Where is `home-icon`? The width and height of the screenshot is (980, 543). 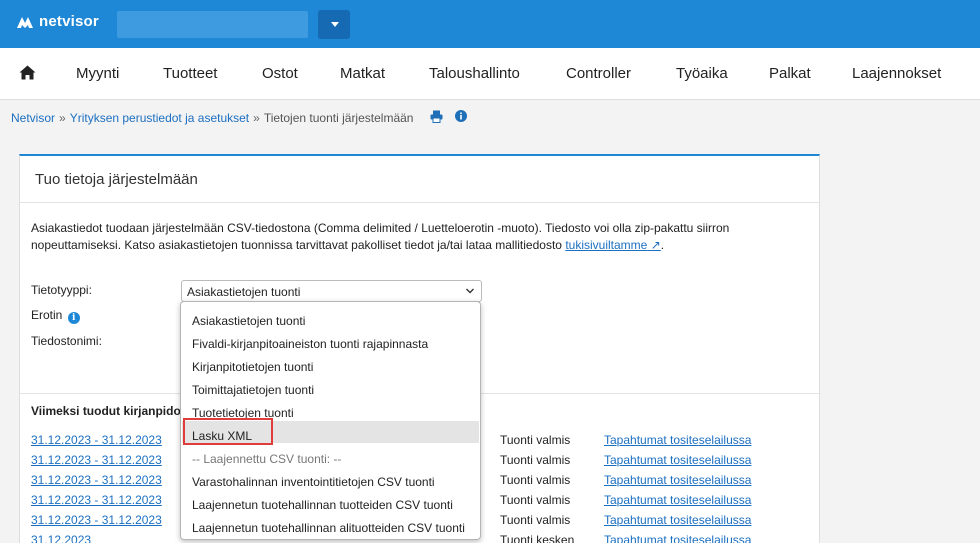
home-icon is located at coordinates (27, 74).